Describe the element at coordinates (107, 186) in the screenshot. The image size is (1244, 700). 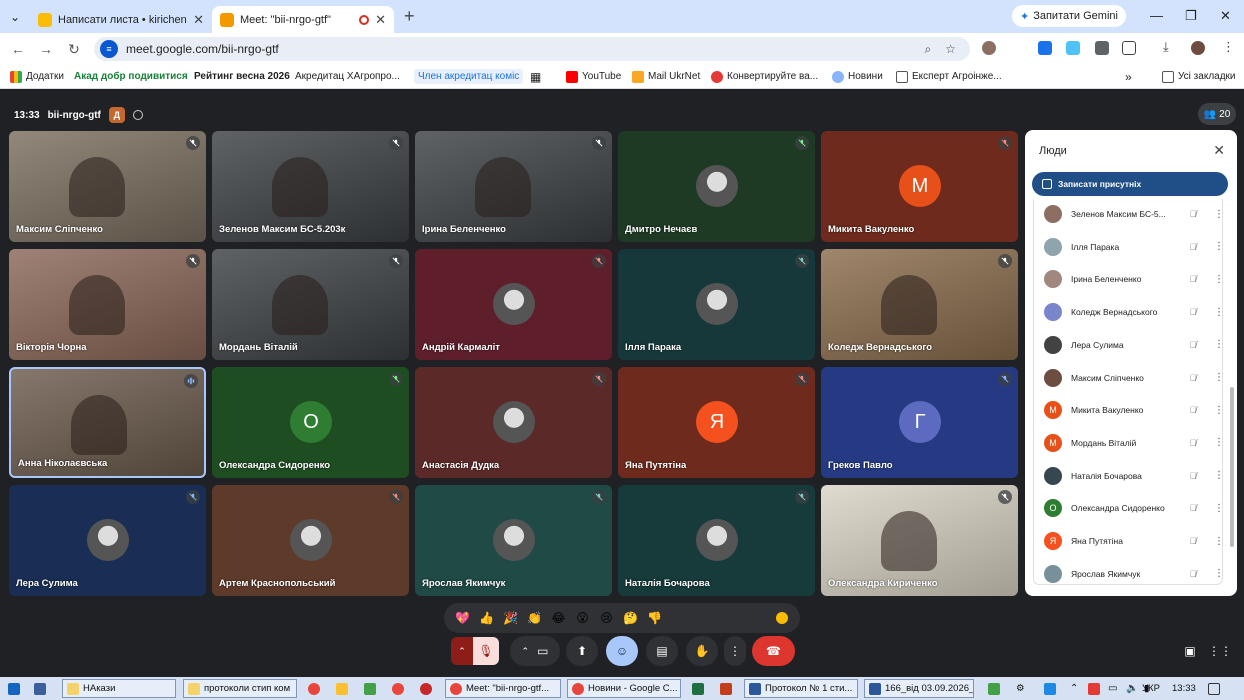
I see `participant-tile: Максим Сліпченко` at that location.